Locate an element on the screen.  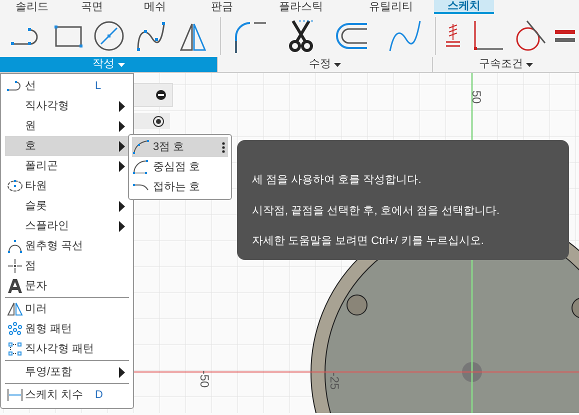
menu-item: 호 is located at coordinates (67, 146).